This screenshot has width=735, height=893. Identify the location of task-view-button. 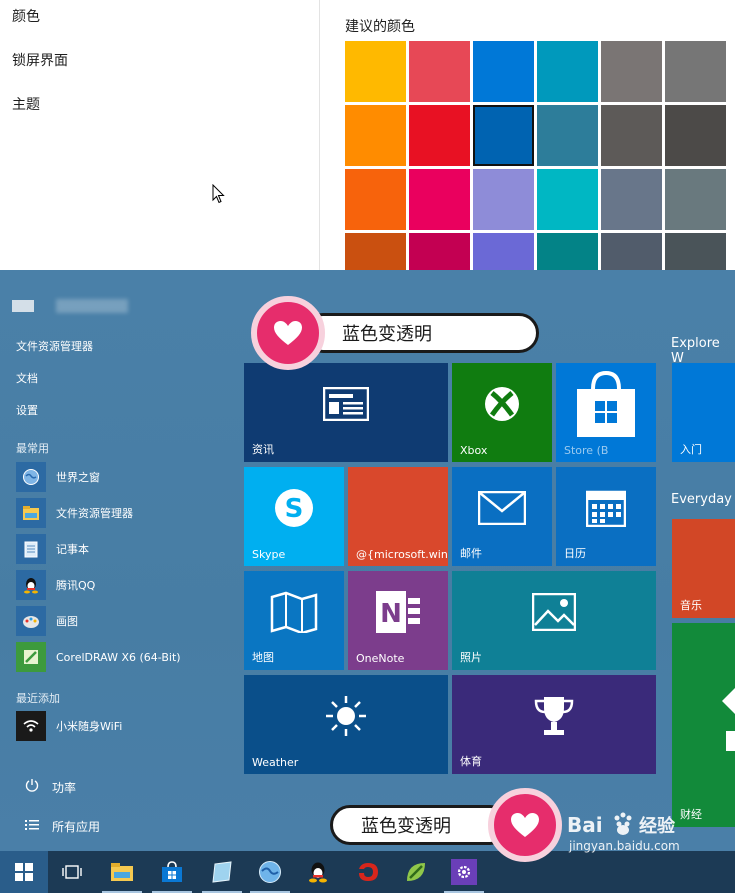
(72, 872).